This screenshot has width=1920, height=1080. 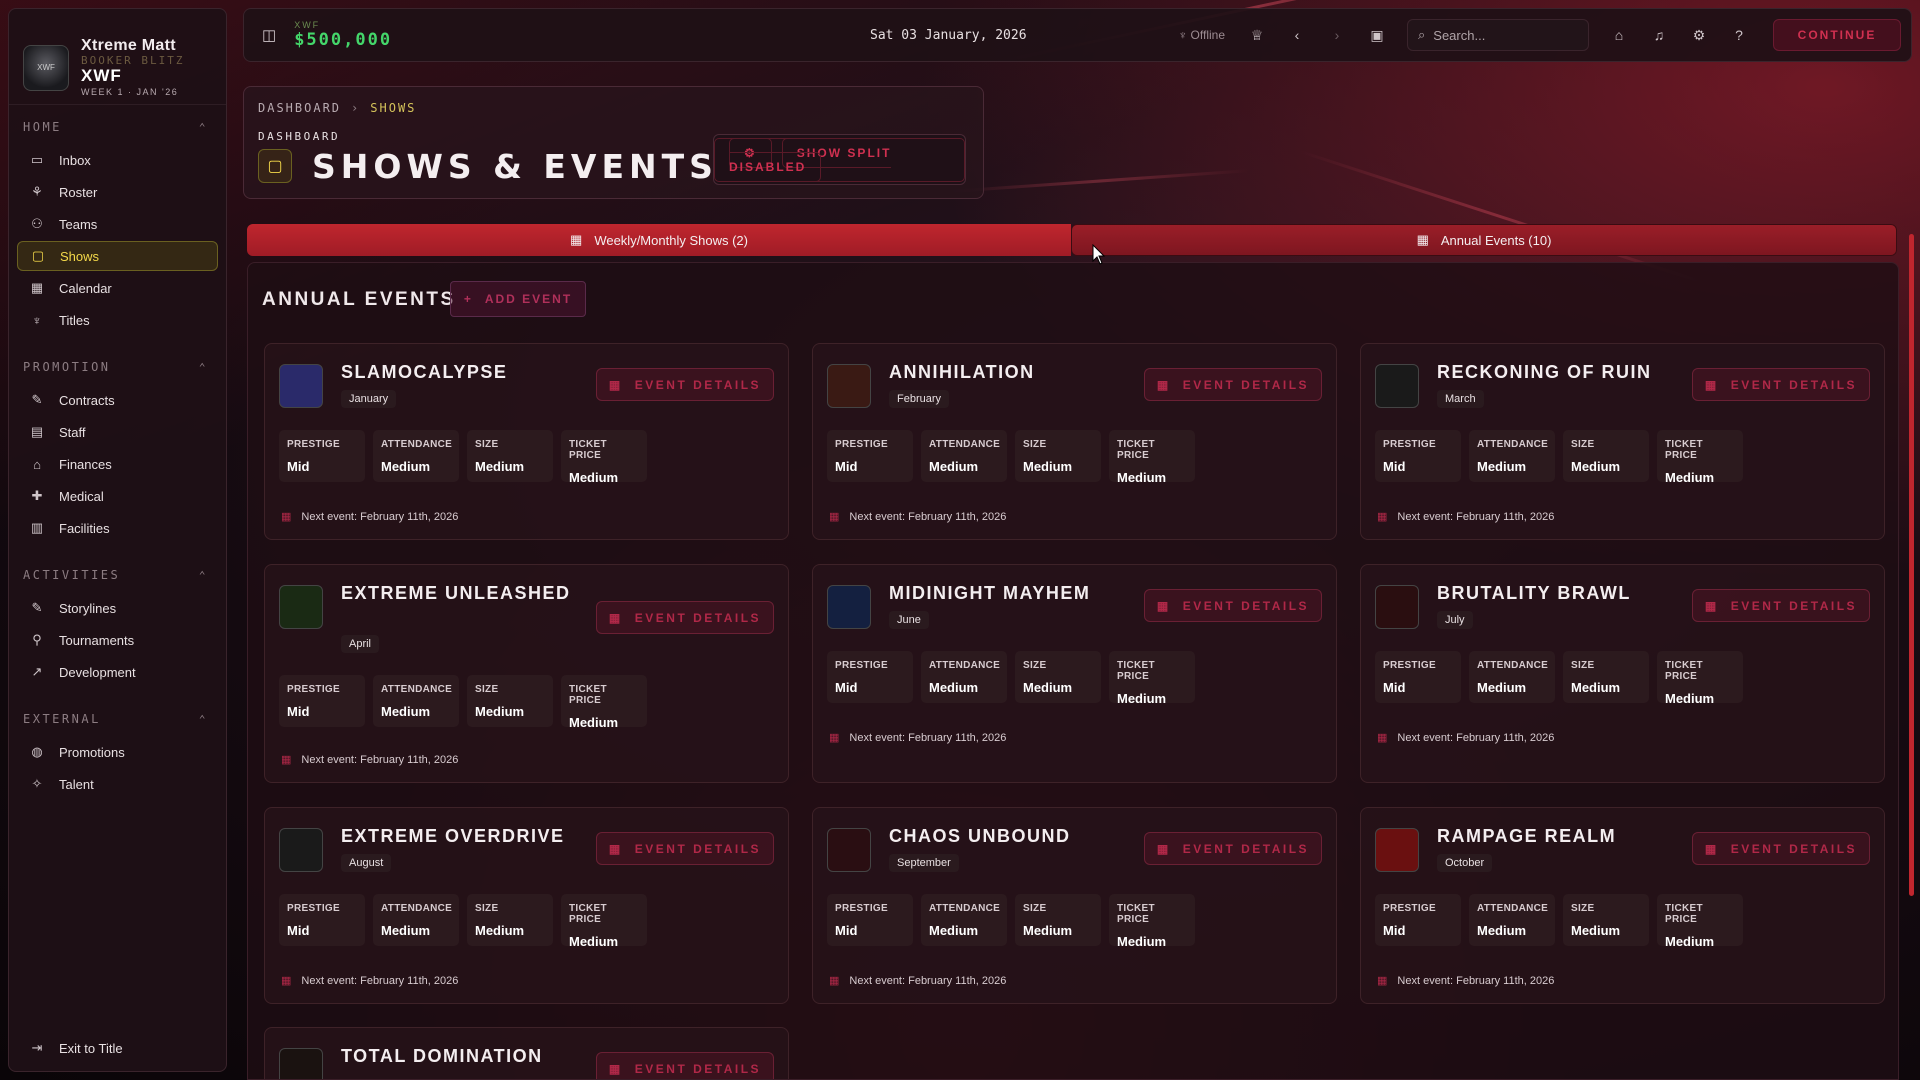 I want to click on continue-button: CONTINUE, so click(x=1837, y=35).